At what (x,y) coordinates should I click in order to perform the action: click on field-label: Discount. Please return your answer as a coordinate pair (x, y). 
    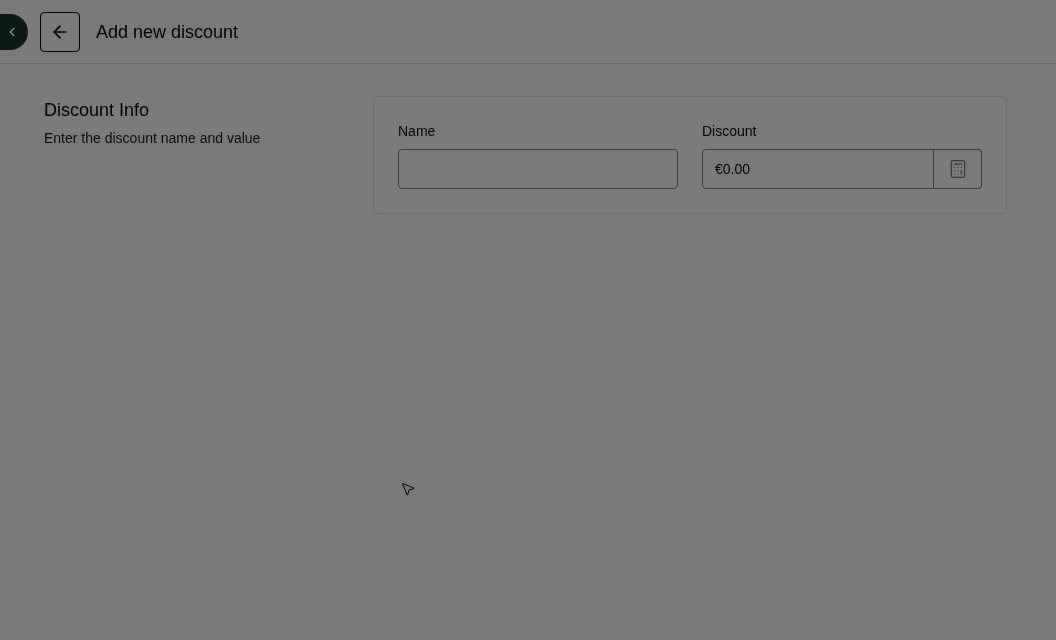
    Looking at the image, I should click on (730, 131).